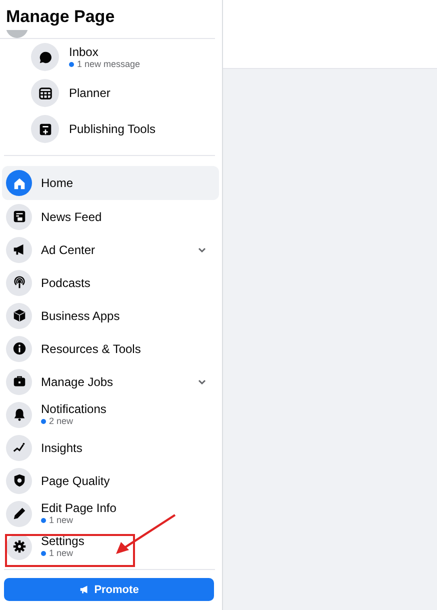  Describe the element at coordinates (91, 349) in the screenshot. I see `nav-label: Resources & Tools` at that location.